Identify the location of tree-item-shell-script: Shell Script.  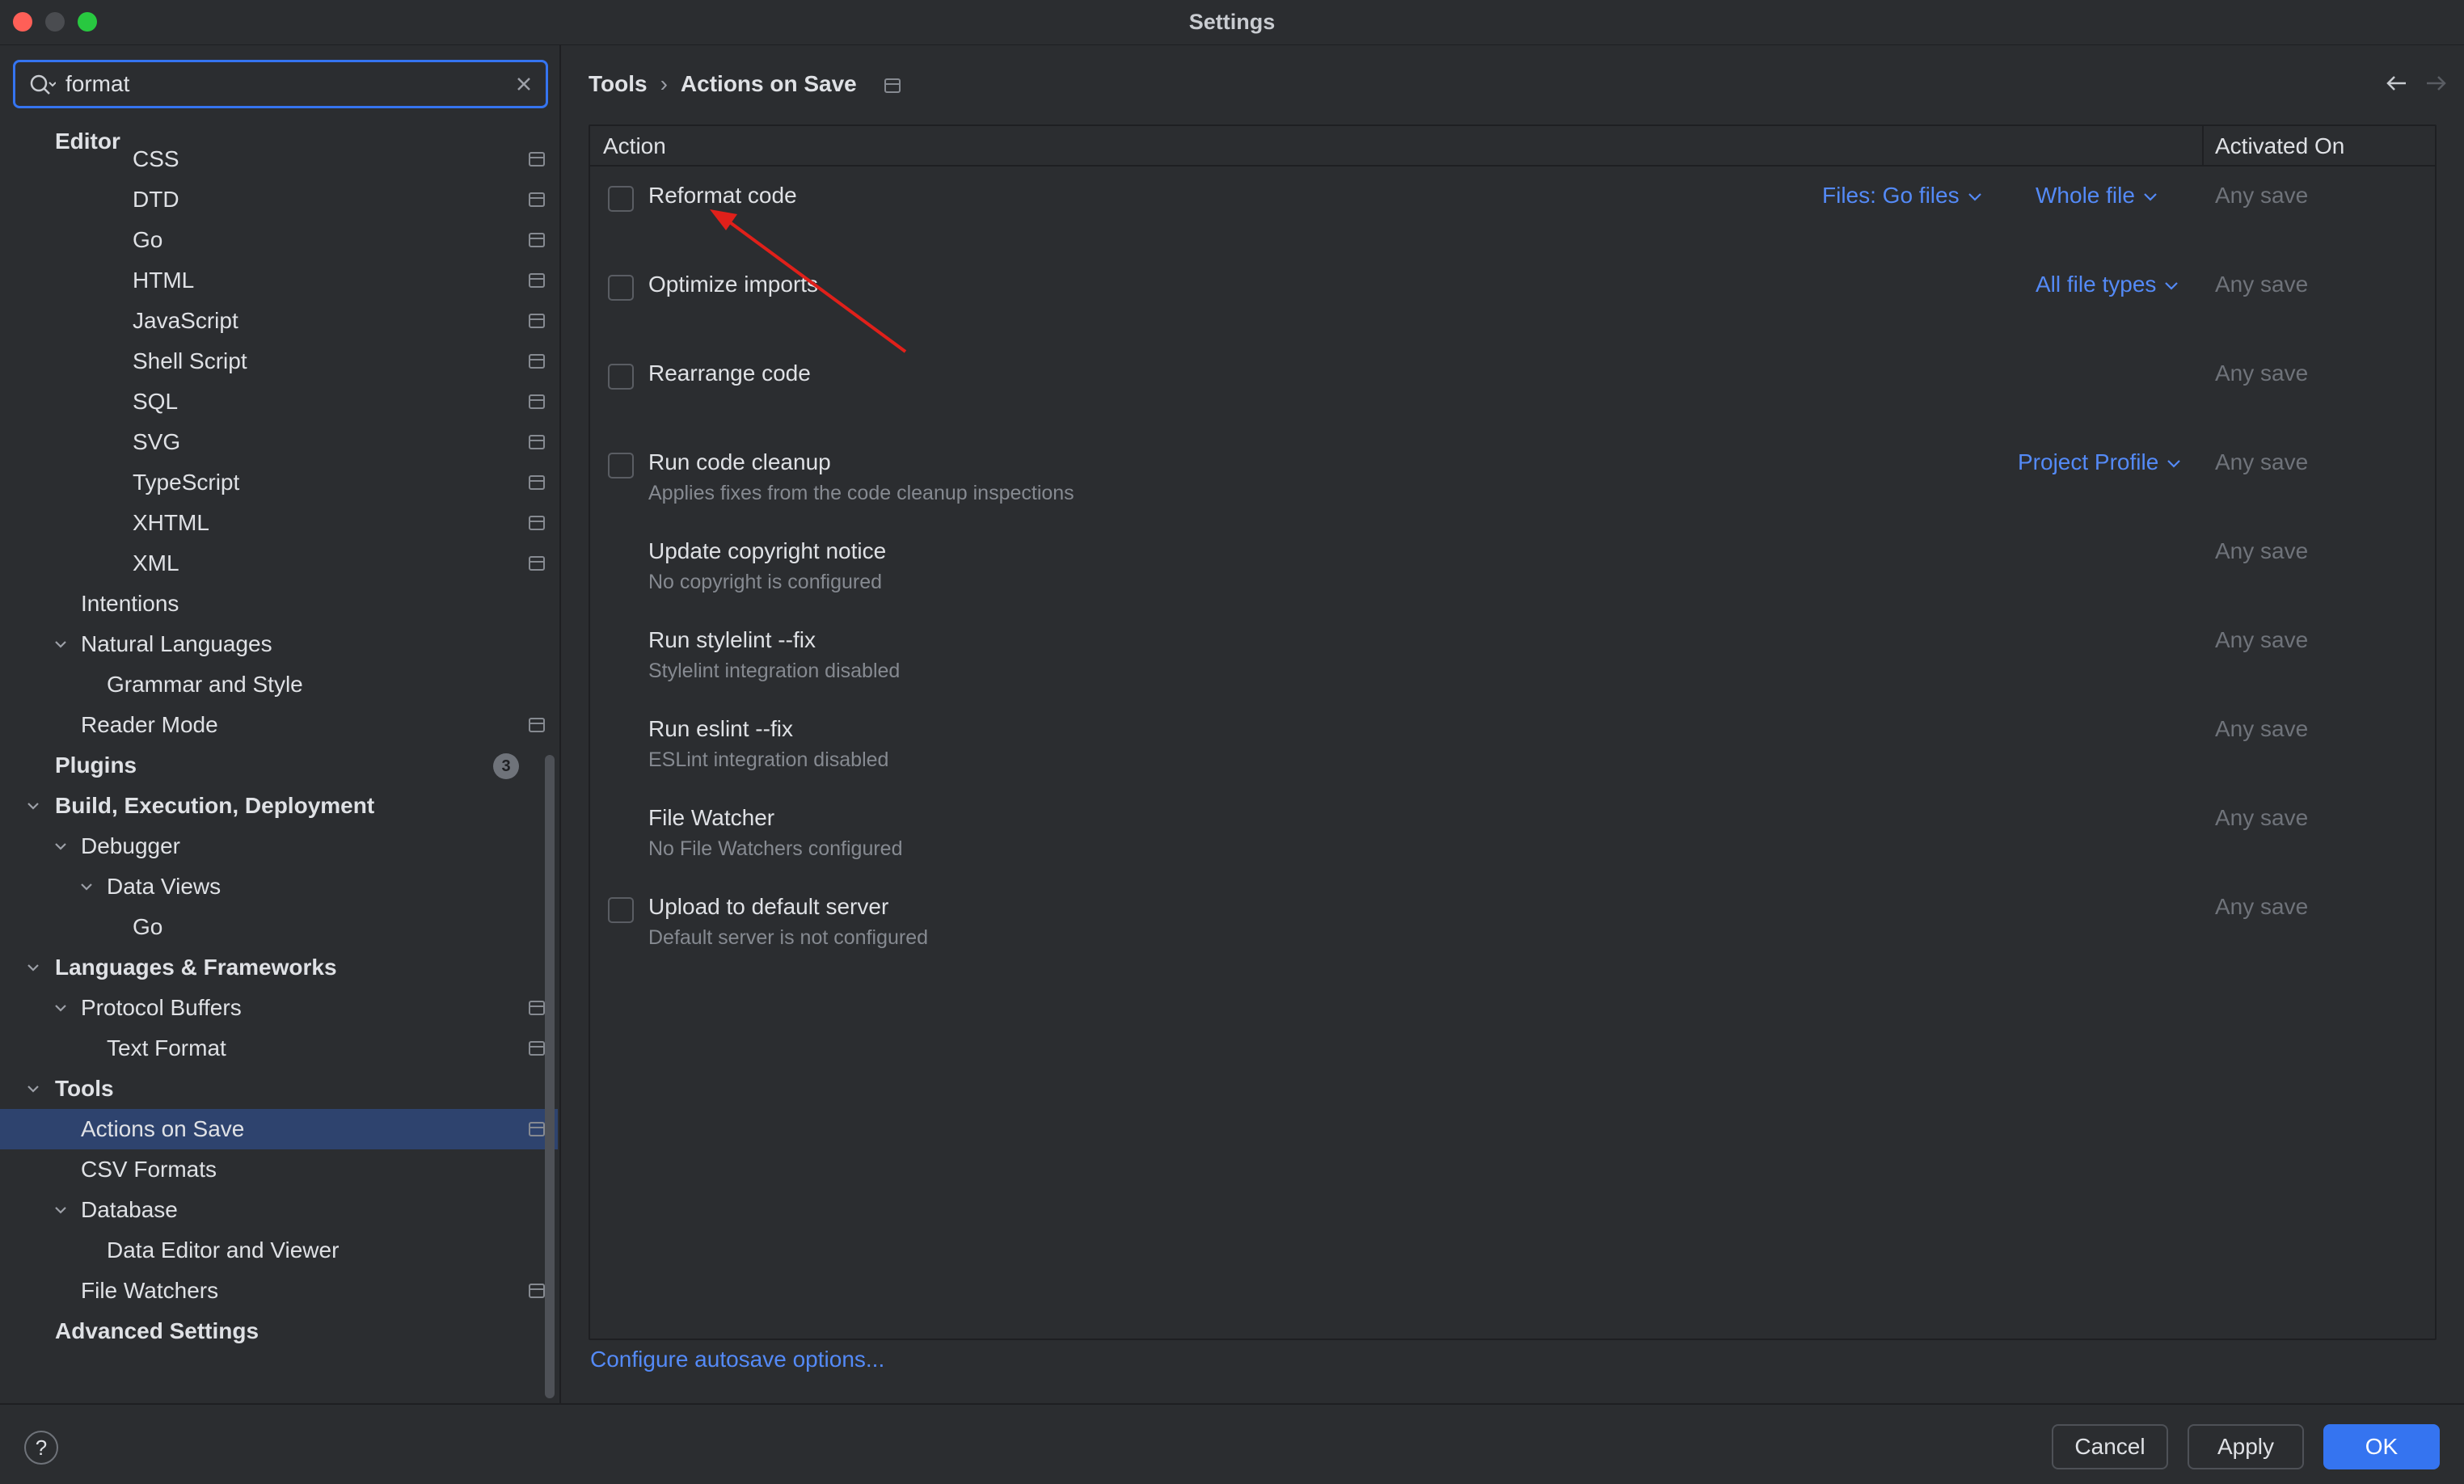
(279, 361).